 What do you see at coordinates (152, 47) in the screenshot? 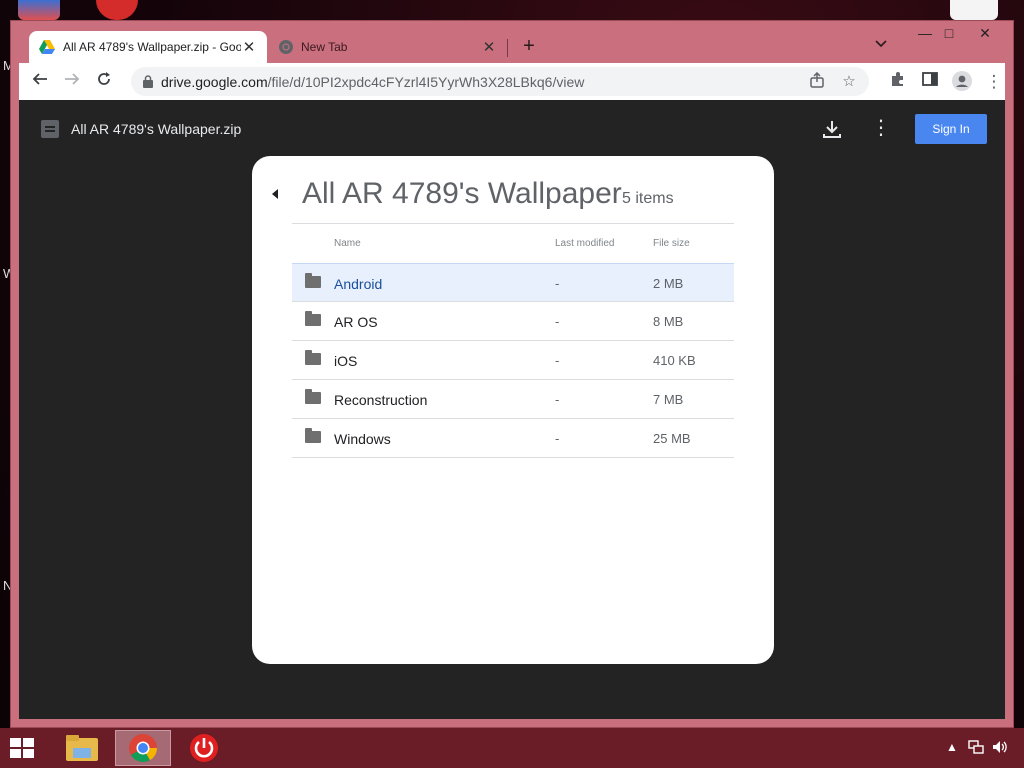
I see `tab-title: All AR 4789's Wallpaper.zip - Goo` at bounding box center [152, 47].